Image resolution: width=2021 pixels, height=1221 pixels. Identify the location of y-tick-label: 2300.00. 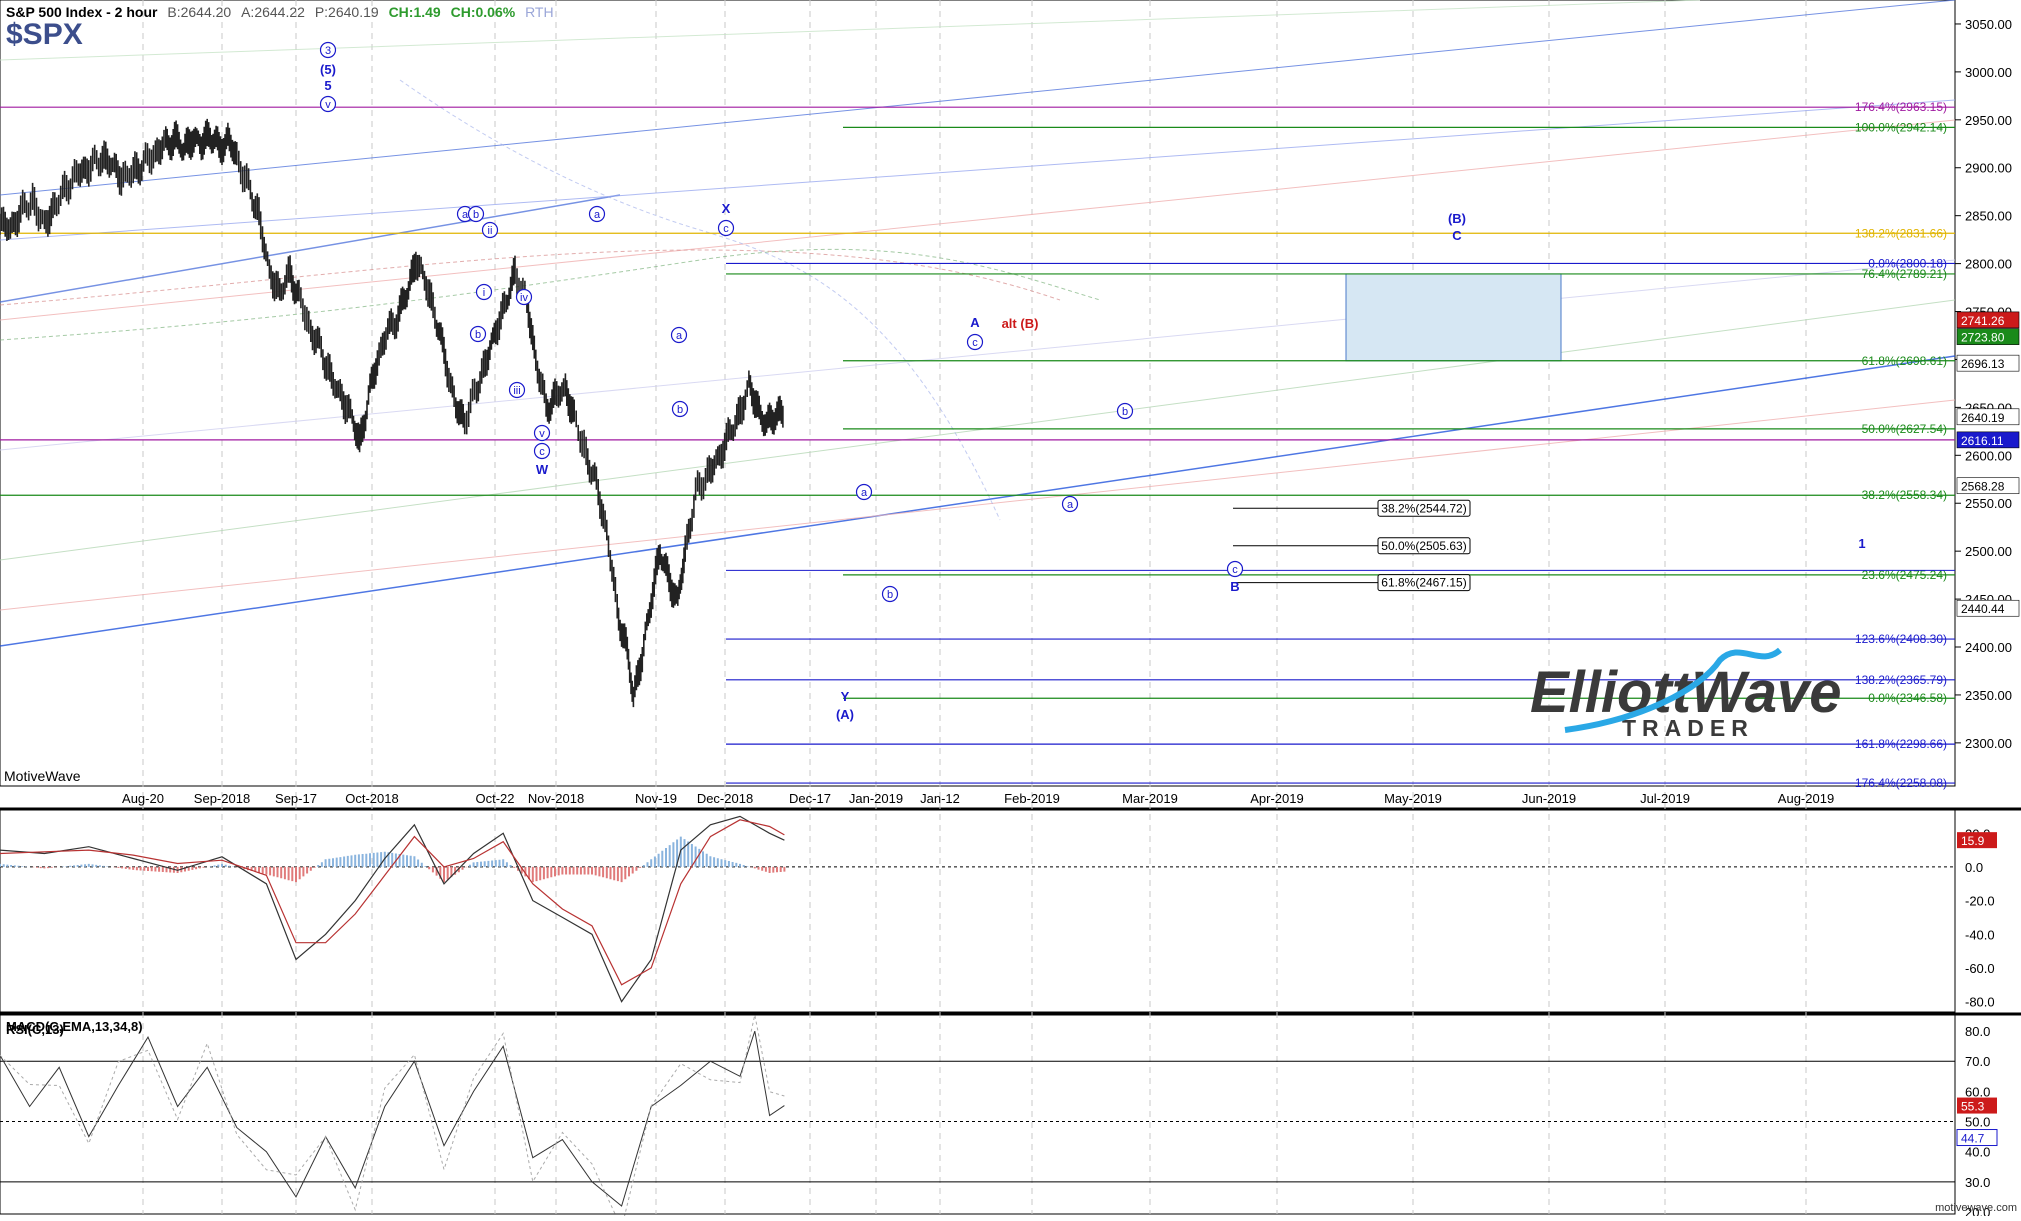
(1988, 743).